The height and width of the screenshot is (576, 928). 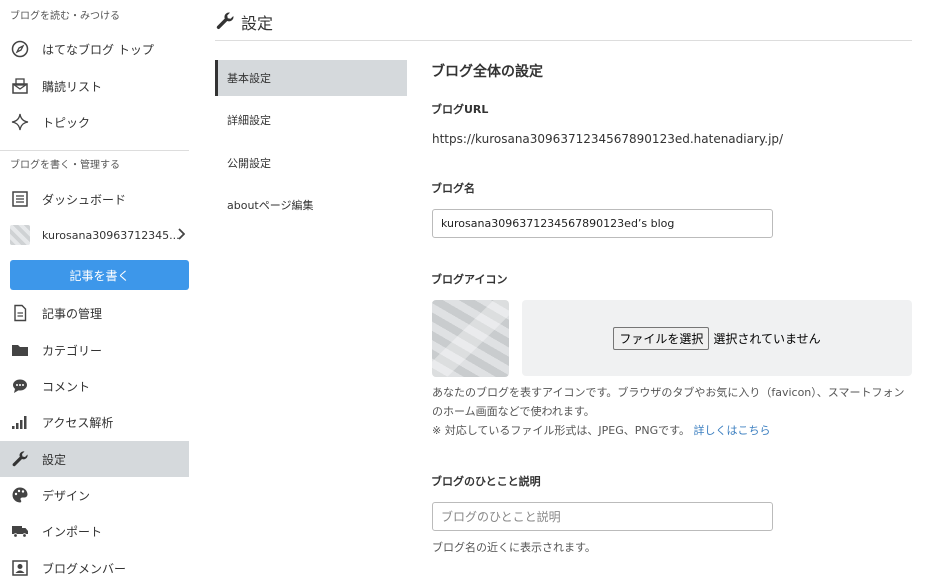 What do you see at coordinates (94, 495) in the screenshot?
I see `sidebar-item-design: デザイン` at bounding box center [94, 495].